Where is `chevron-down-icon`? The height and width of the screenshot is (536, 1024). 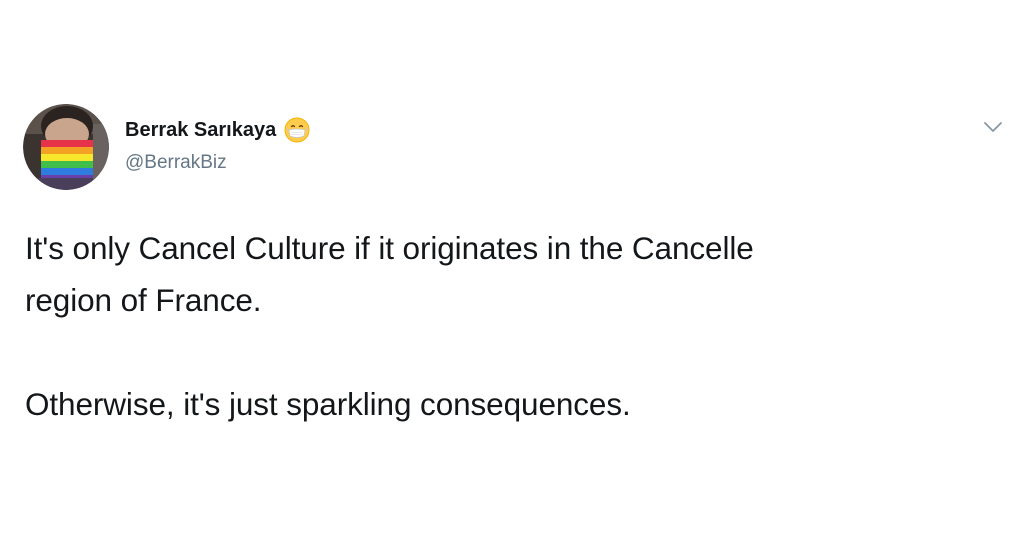
chevron-down-icon is located at coordinates (993, 127).